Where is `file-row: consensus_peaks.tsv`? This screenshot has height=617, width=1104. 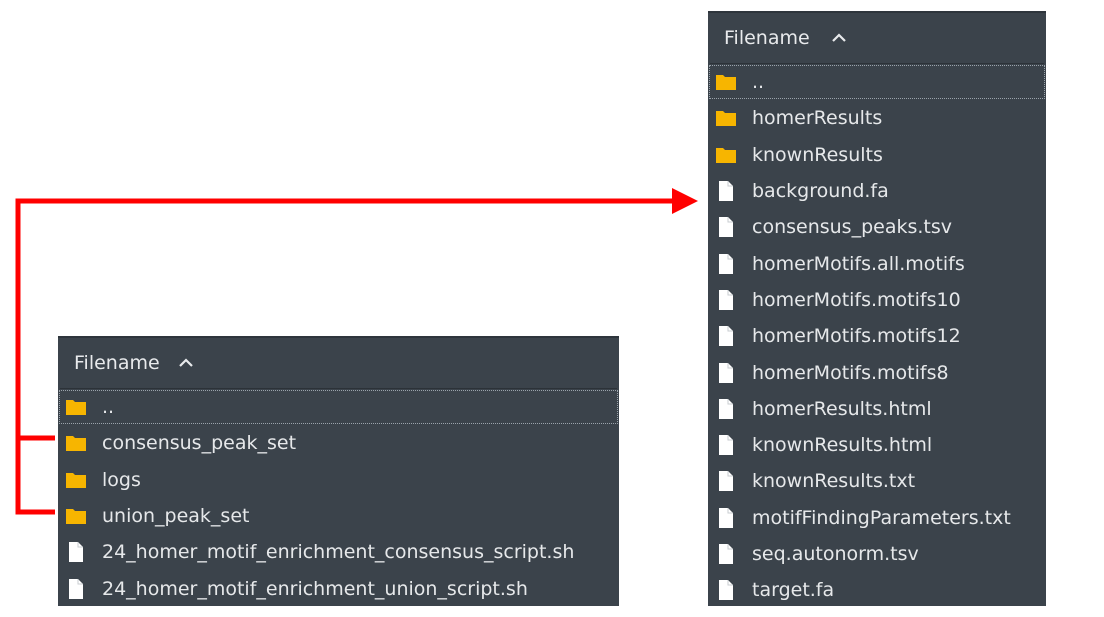
file-row: consensus_peaks.tsv is located at coordinates (877, 227).